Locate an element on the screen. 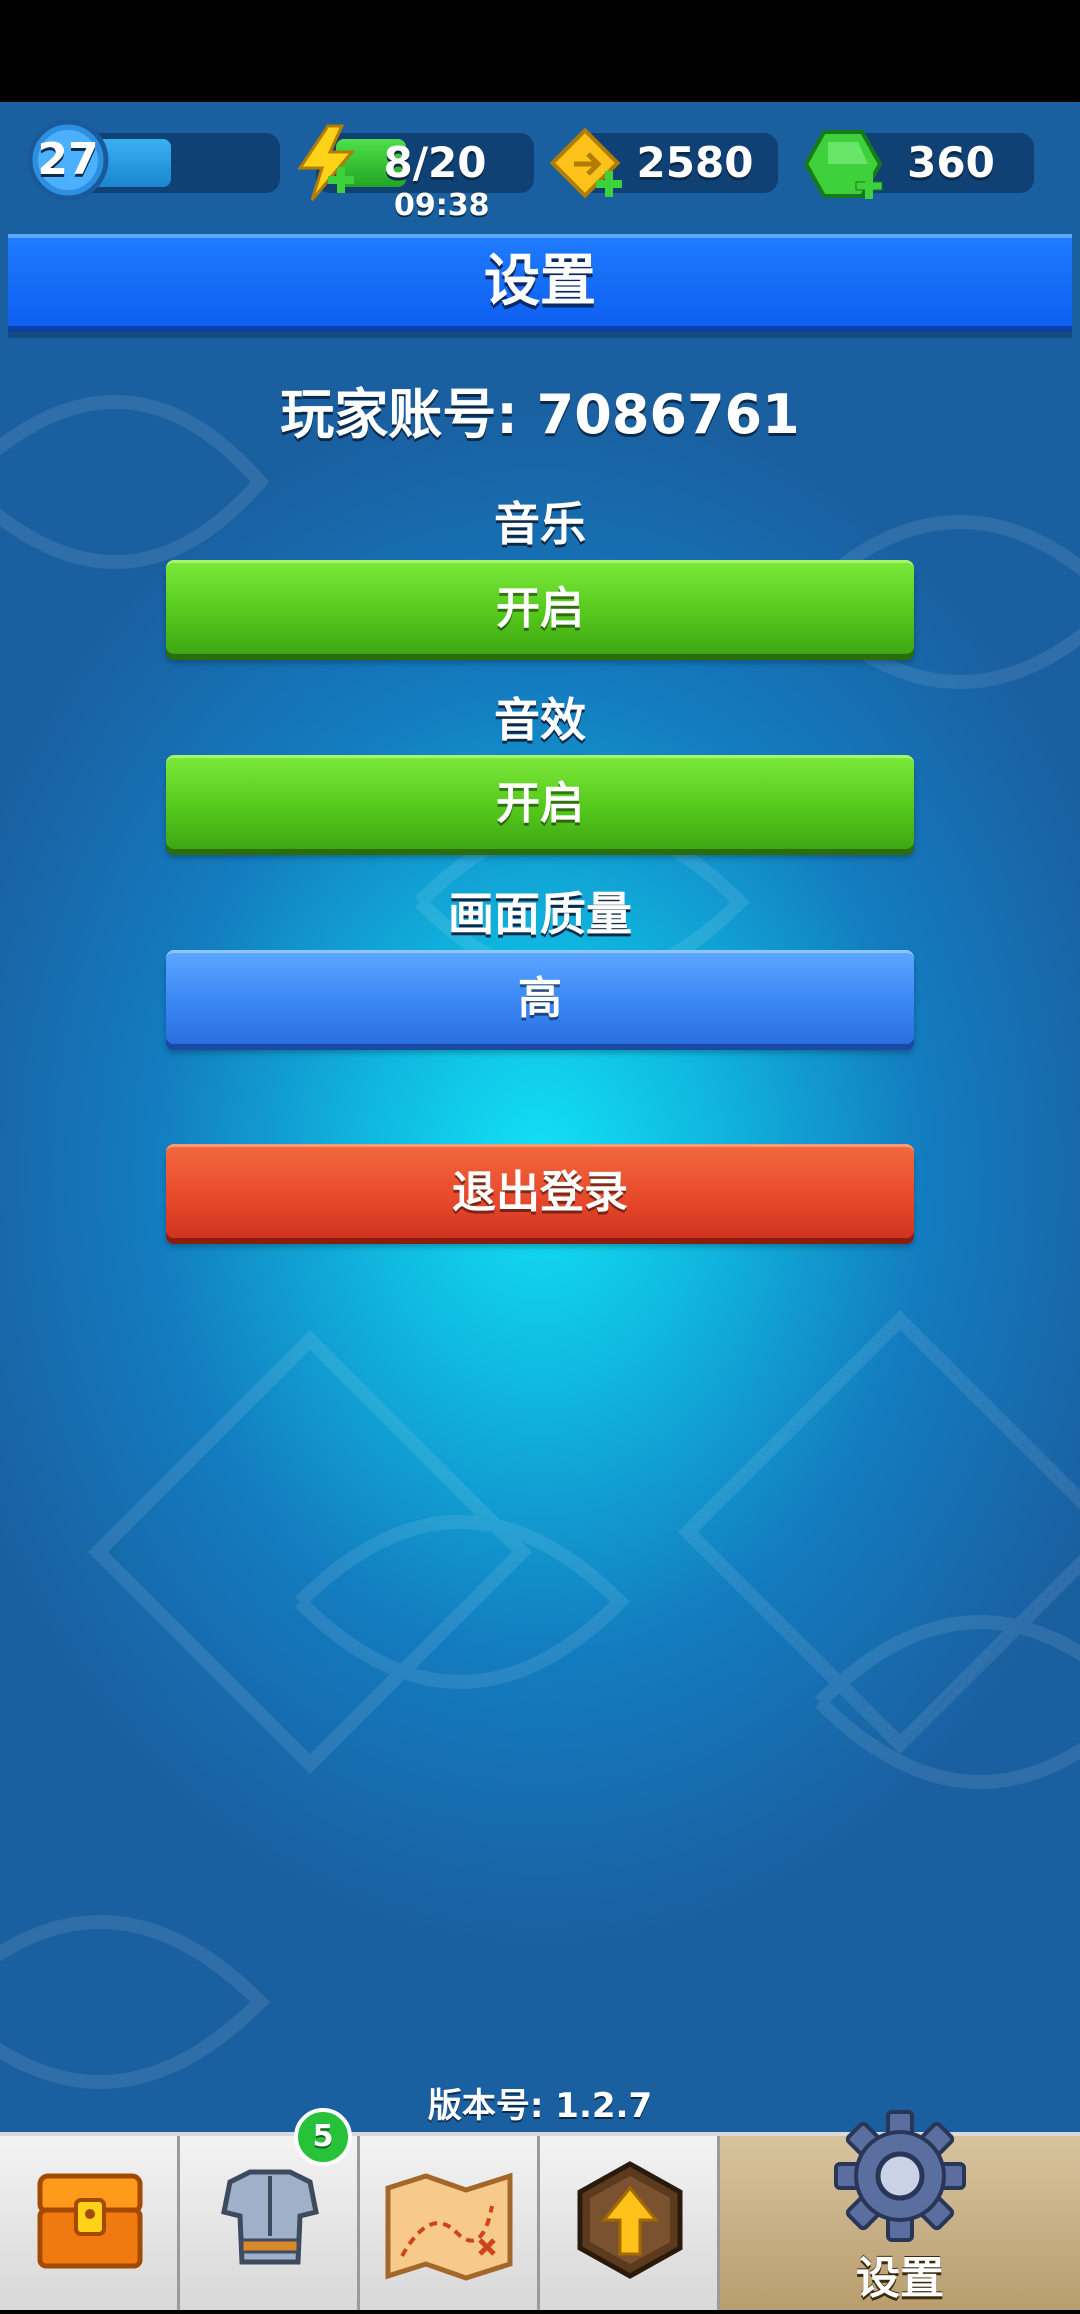  sfx-toggle-button: 开启 is located at coordinates (540, 802).